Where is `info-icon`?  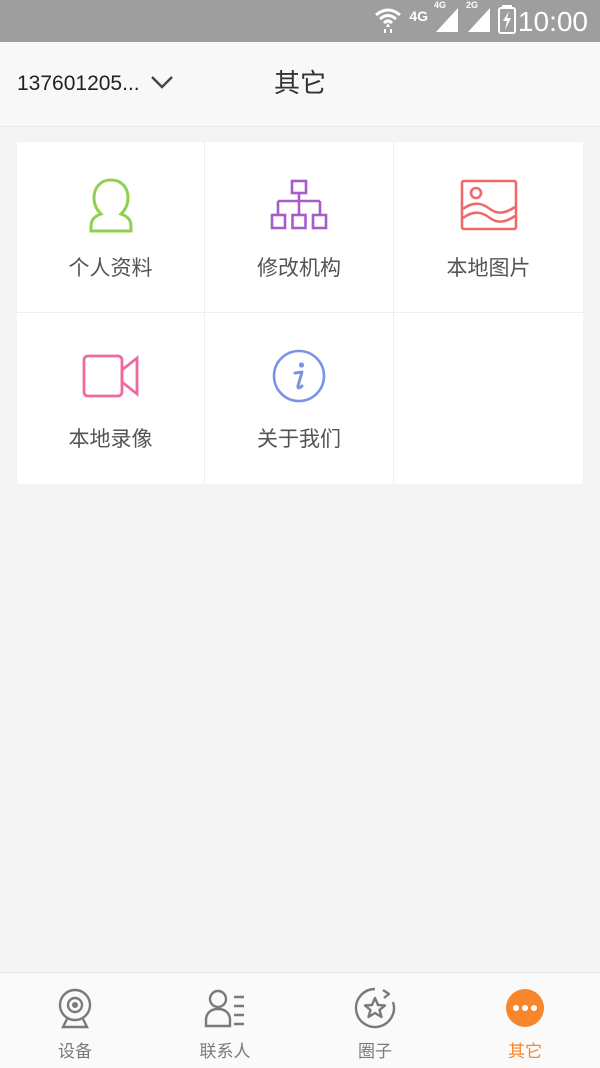 info-icon is located at coordinates (299, 376).